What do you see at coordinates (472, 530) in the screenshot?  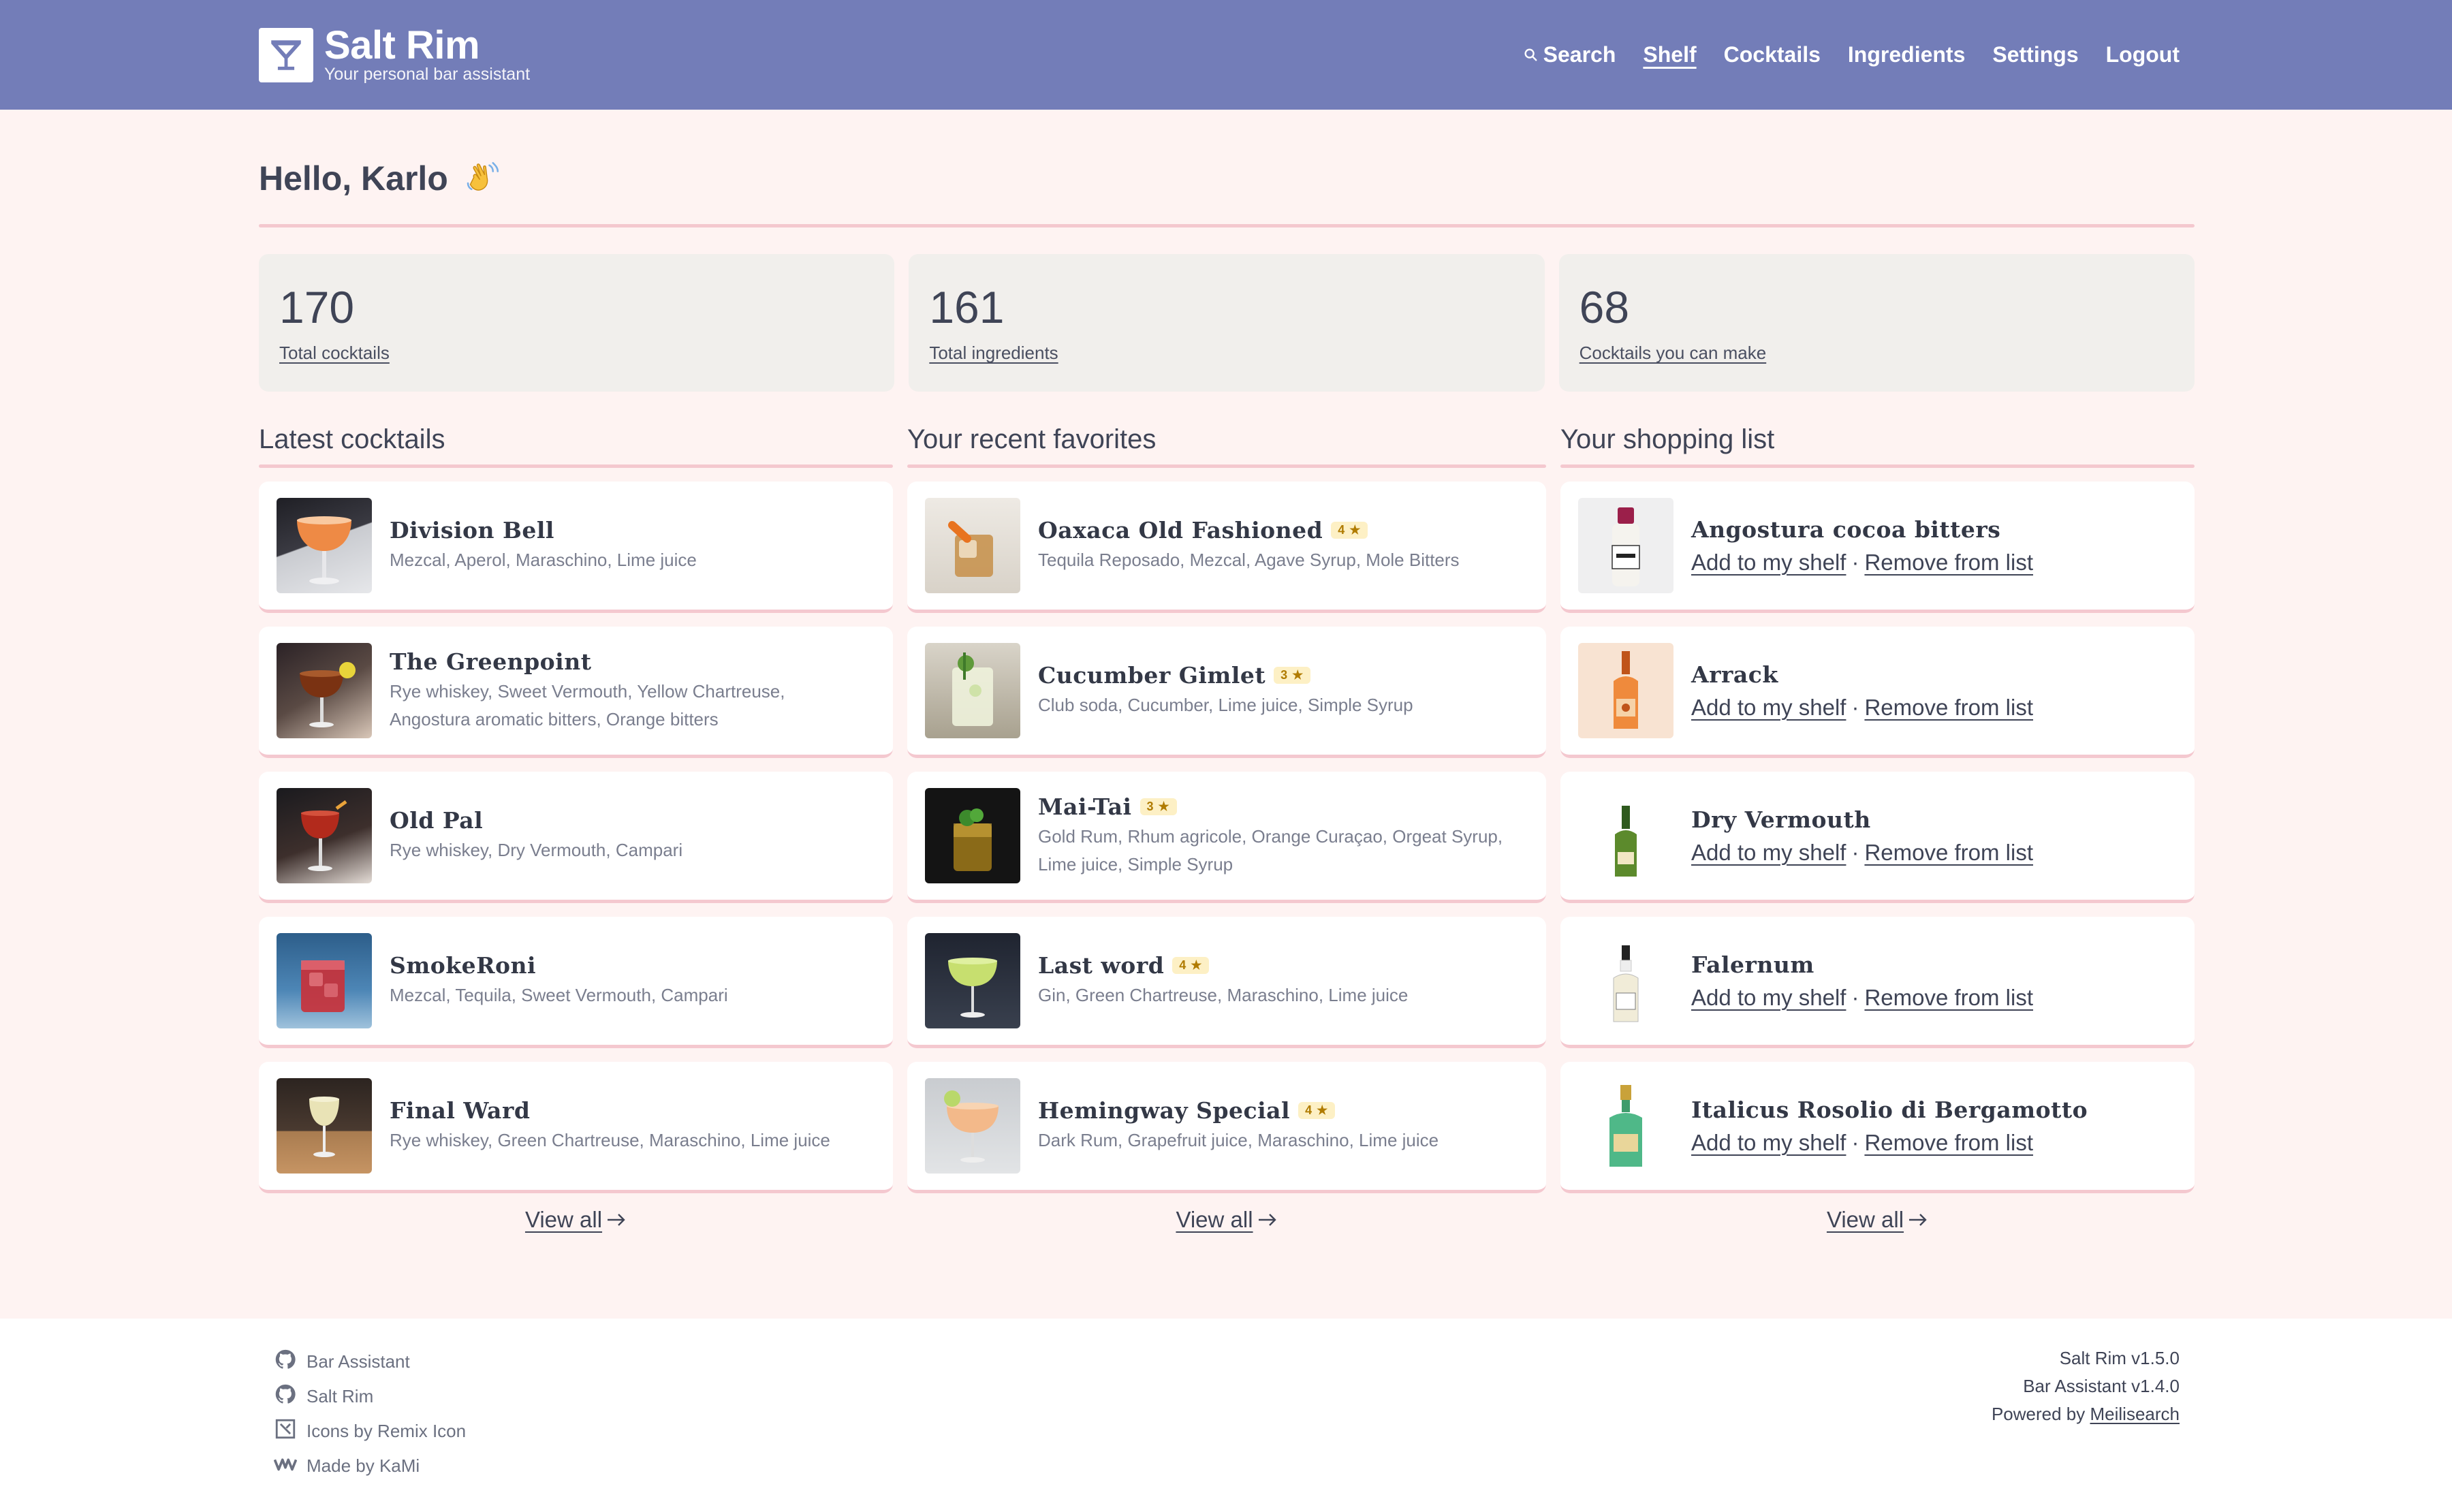 I see `cocktail-name: Division Bell` at bounding box center [472, 530].